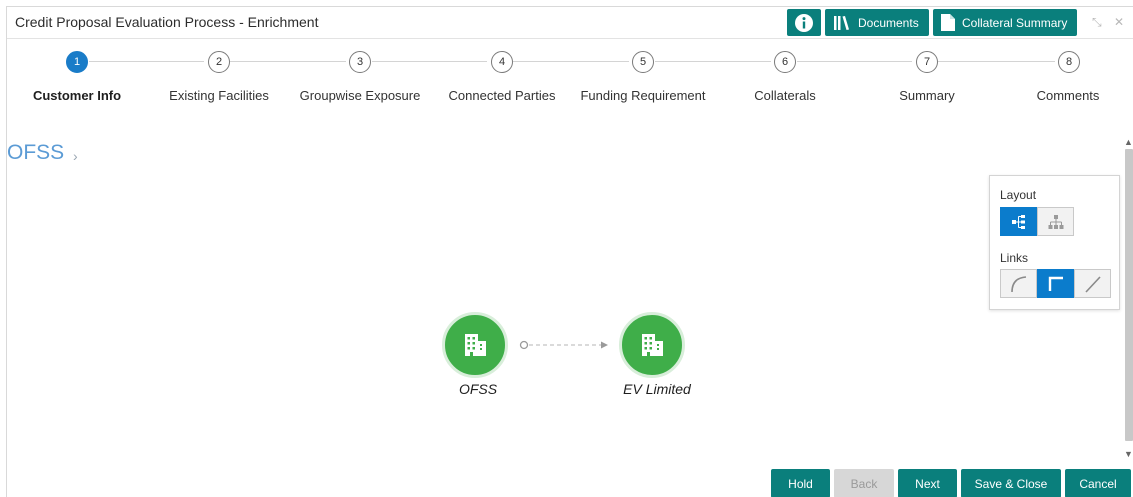 This screenshot has width=1133, height=497. Describe the element at coordinates (1128, 454) in the screenshot. I see `scroll-down-icon: ▼` at that location.